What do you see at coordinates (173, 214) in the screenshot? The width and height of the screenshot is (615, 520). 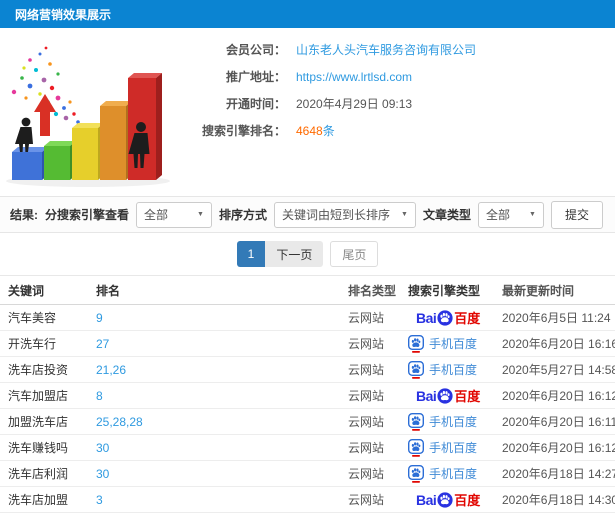 I see `engine-filter-select: 全部 ▼` at bounding box center [173, 214].